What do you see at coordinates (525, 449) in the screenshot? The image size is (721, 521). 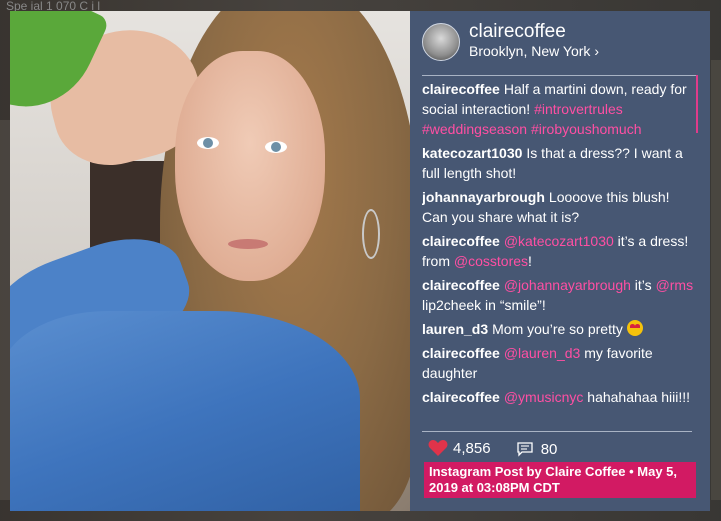 I see `comment-icon` at bounding box center [525, 449].